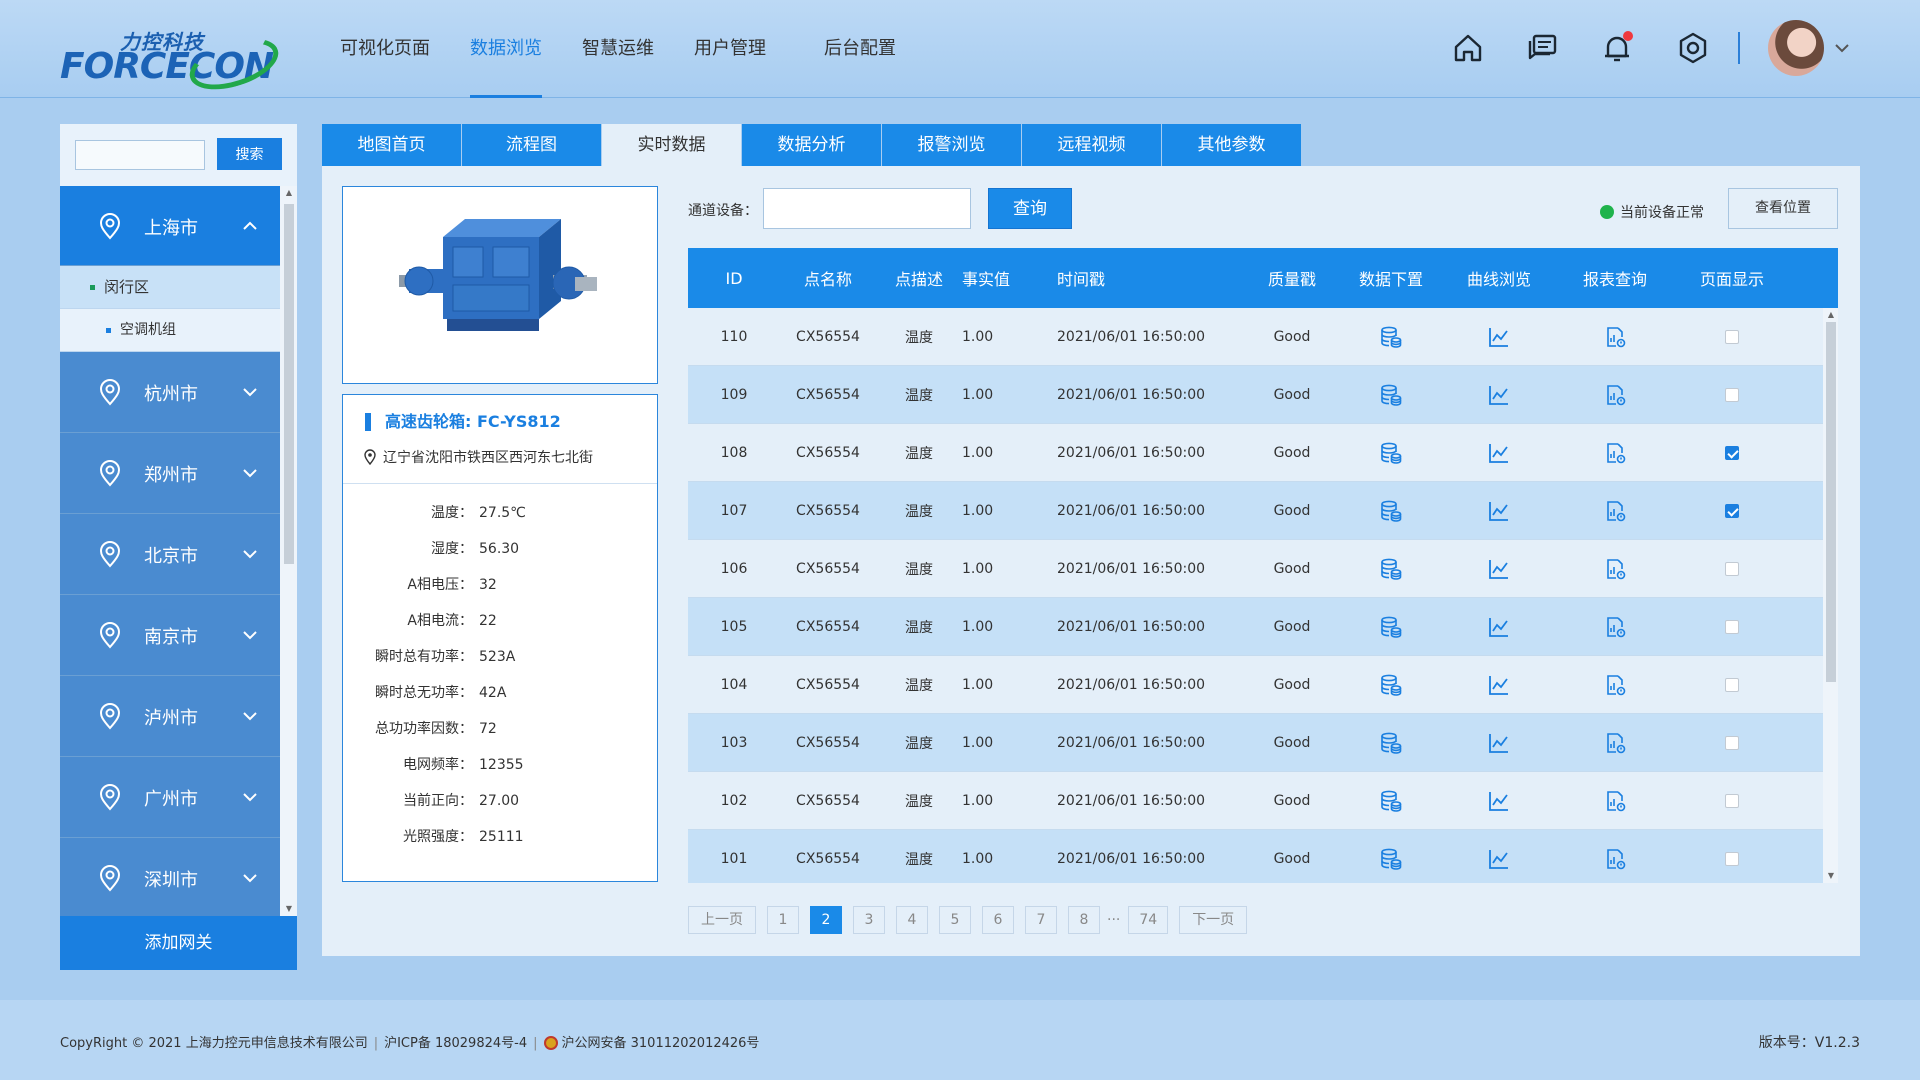 The width and height of the screenshot is (1920, 1080). What do you see at coordinates (1231, 145) in the screenshot?
I see `tab-item: 其他参数` at bounding box center [1231, 145].